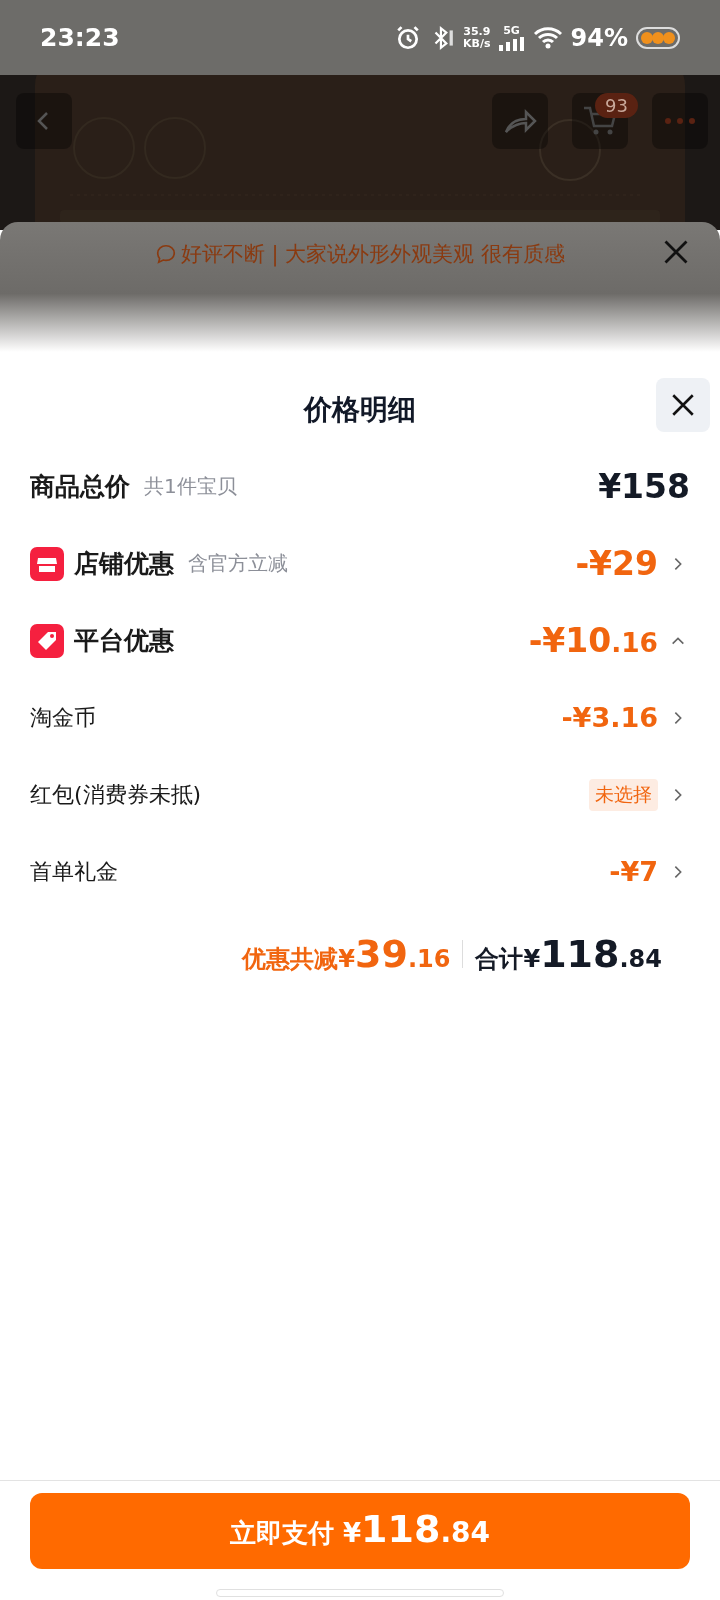 The image size is (720, 1600). I want to click on close-button, so click(683, 405).